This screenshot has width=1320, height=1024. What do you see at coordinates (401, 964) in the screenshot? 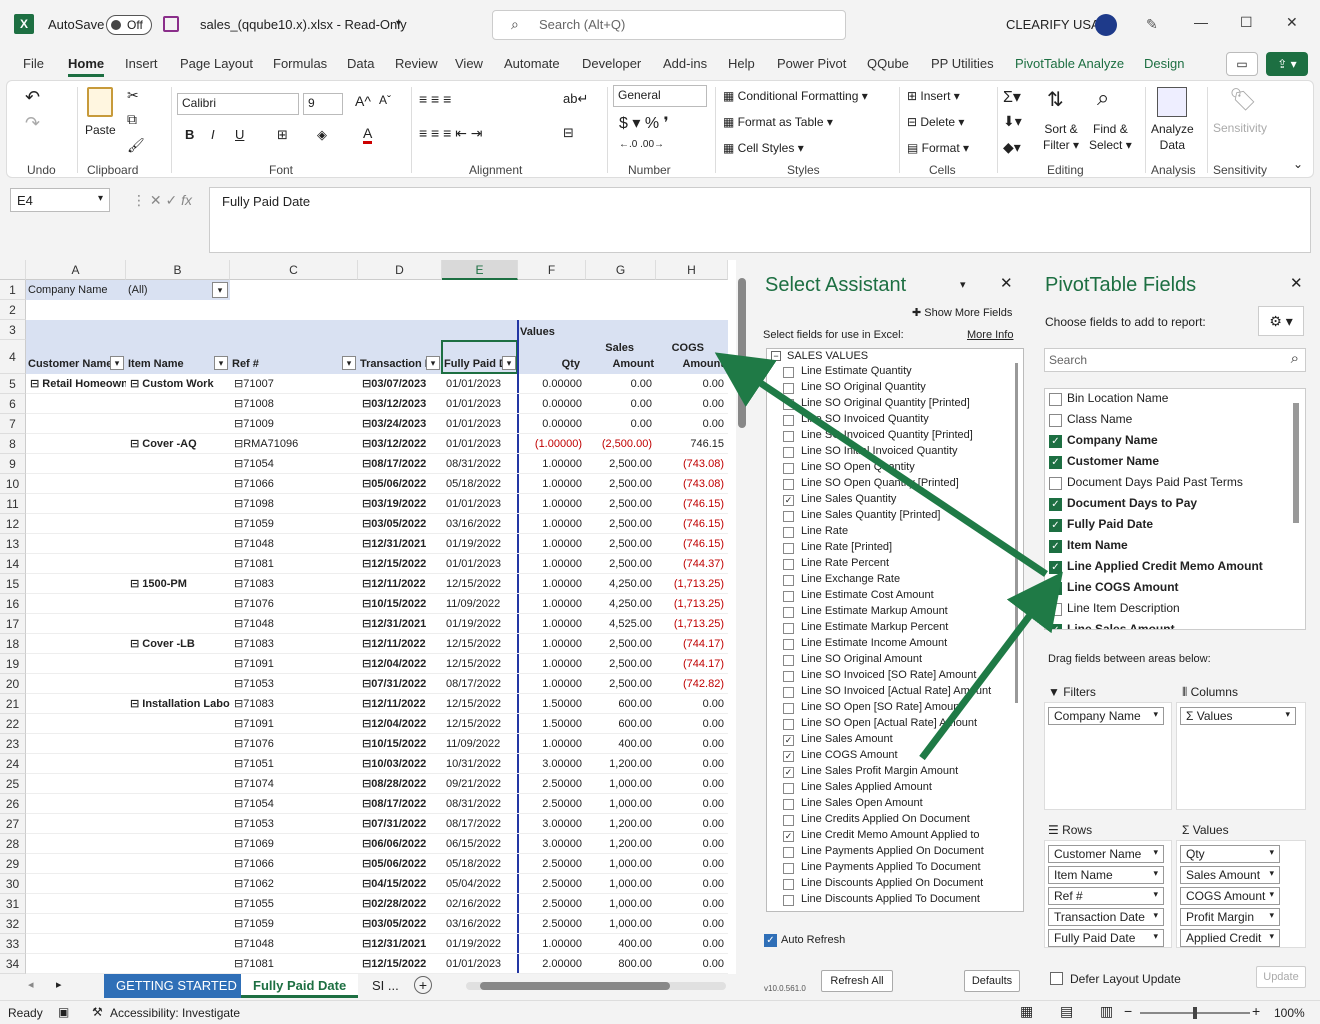
I see `cell-transaction-date: ⊟12/15/2022` at bounding box center [401, 964].